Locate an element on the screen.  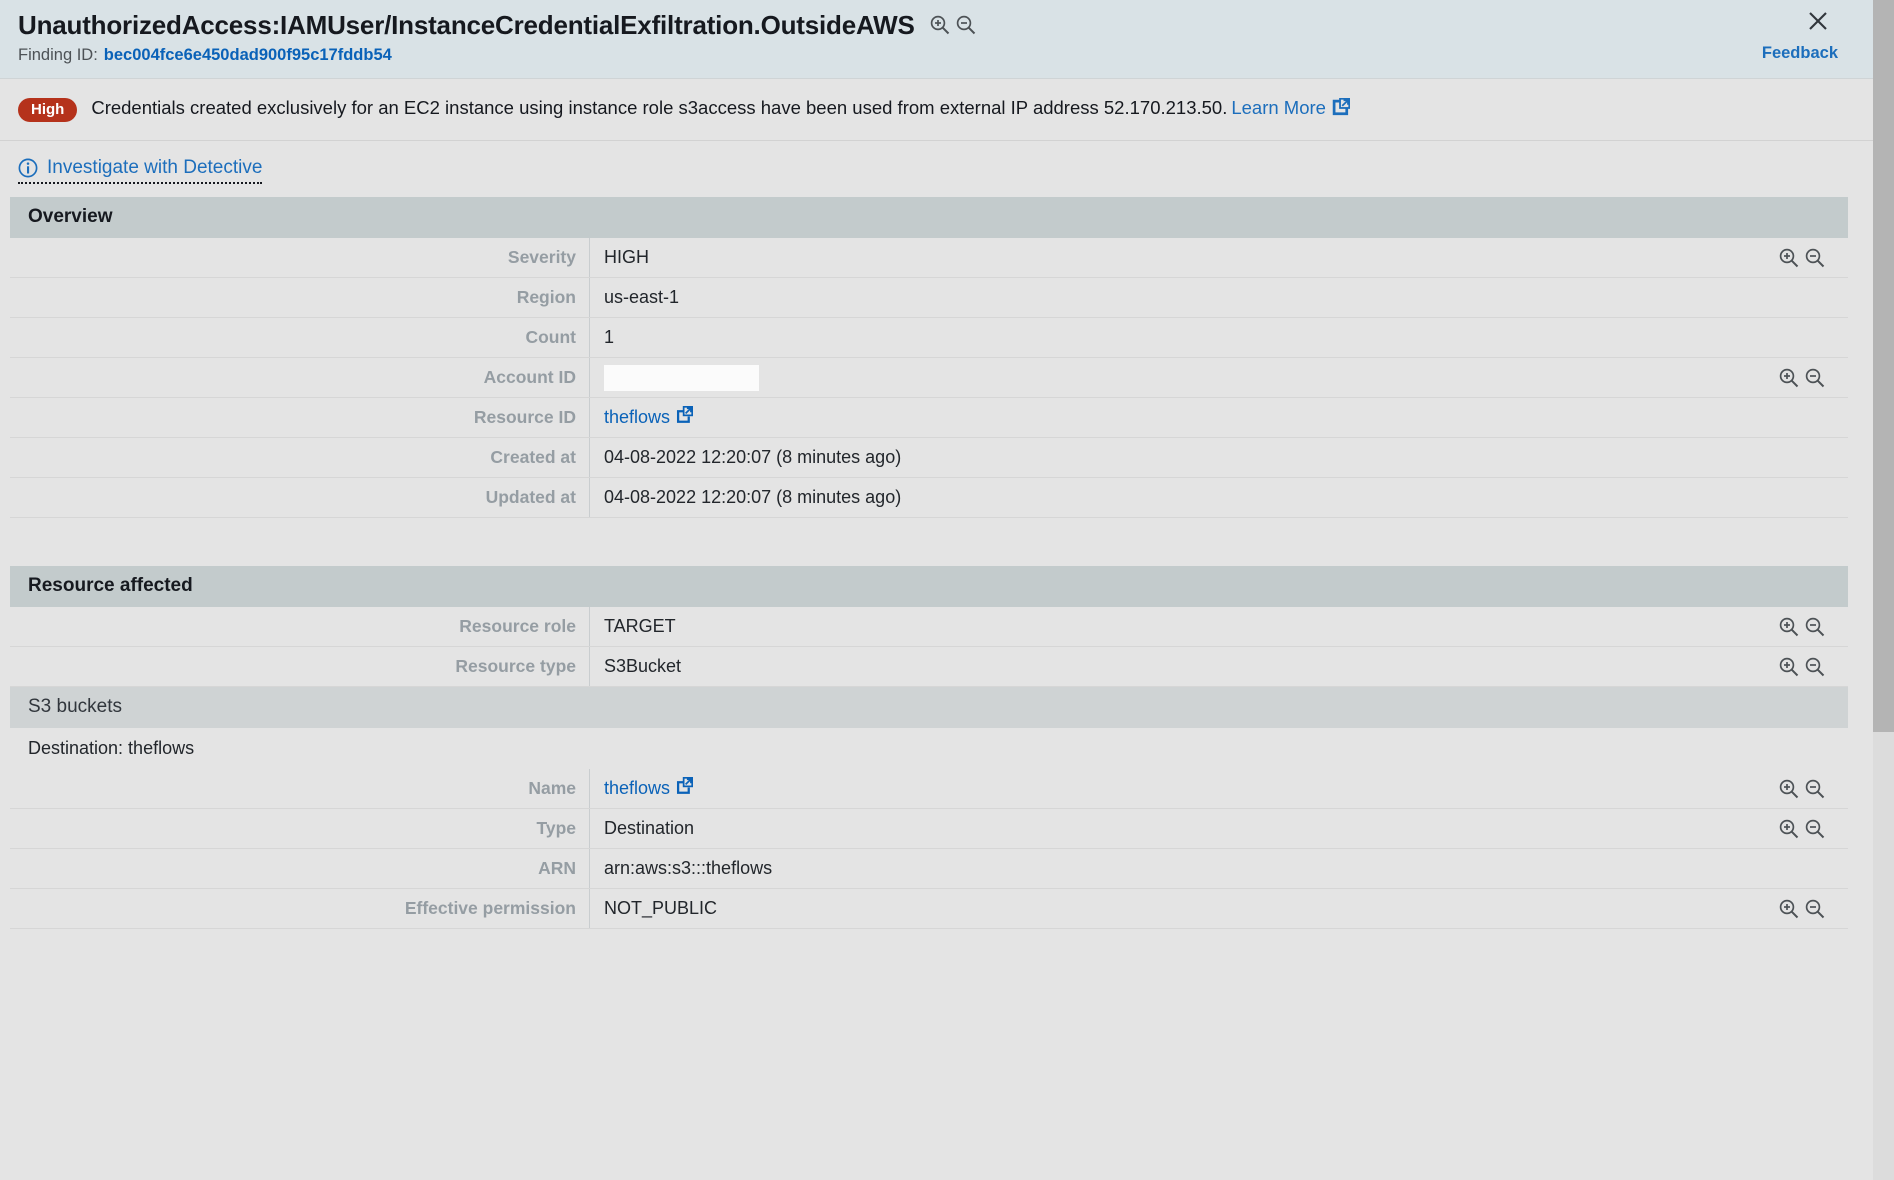
severity-badge: High is located at coordinates (48, 109).